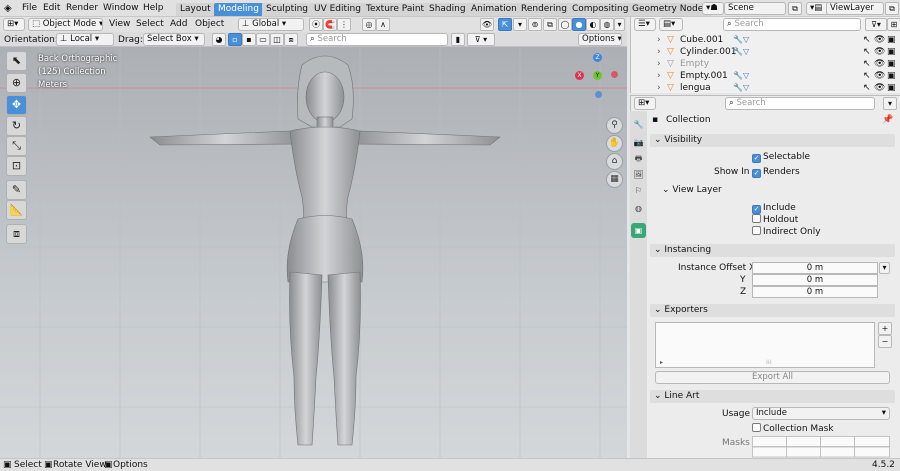 This screenshot has width=900, height=471. What do you see at coordinates (395, 9) in the screenshot?
I see `tab-texture-paint: Texture Paint` at bounding box center [395, 9].